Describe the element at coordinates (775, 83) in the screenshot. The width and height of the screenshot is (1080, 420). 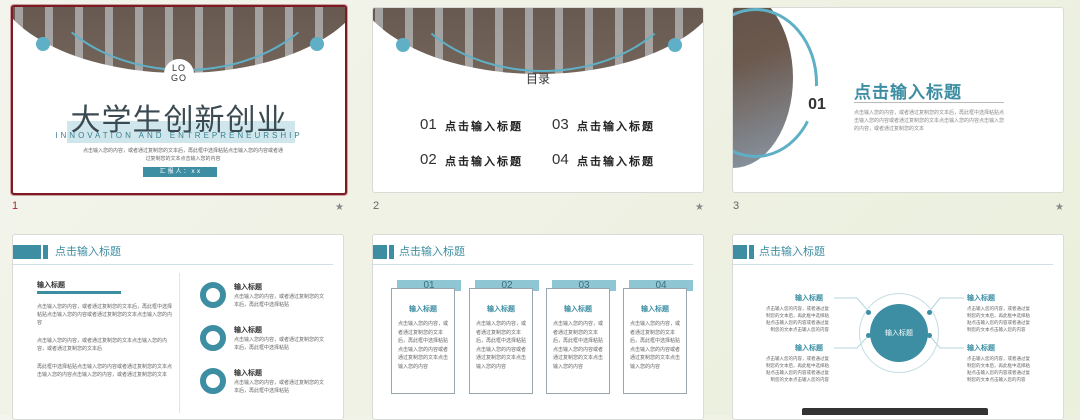
I see `decorative-ring` at that location.